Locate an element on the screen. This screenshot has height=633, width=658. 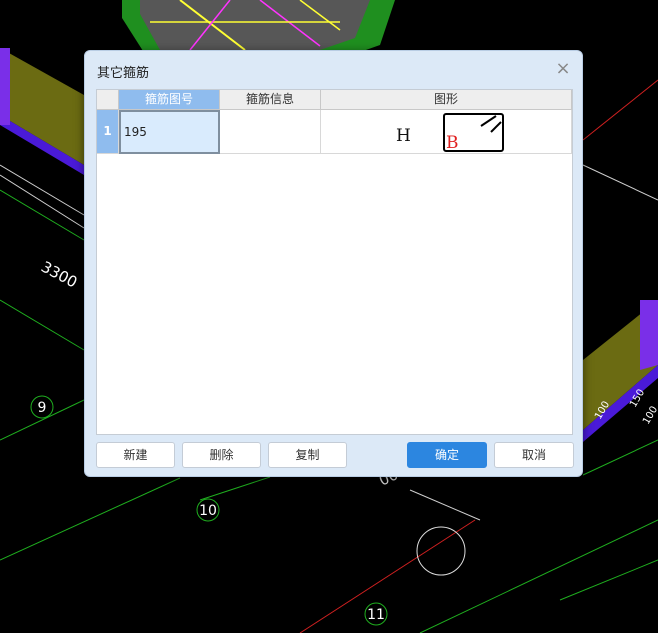
shape-label-b: B is located at coordinates (452, 143).